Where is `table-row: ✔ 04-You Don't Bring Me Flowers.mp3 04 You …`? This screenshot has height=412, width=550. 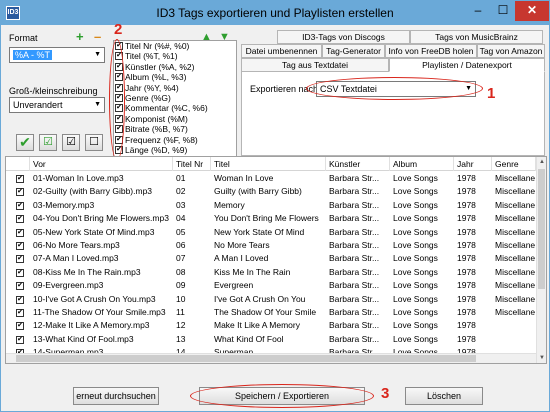
table-row: ✔ 04-You Don't Bring Me Flowers.mp3 04 You … is located at coordinates (276, 218).